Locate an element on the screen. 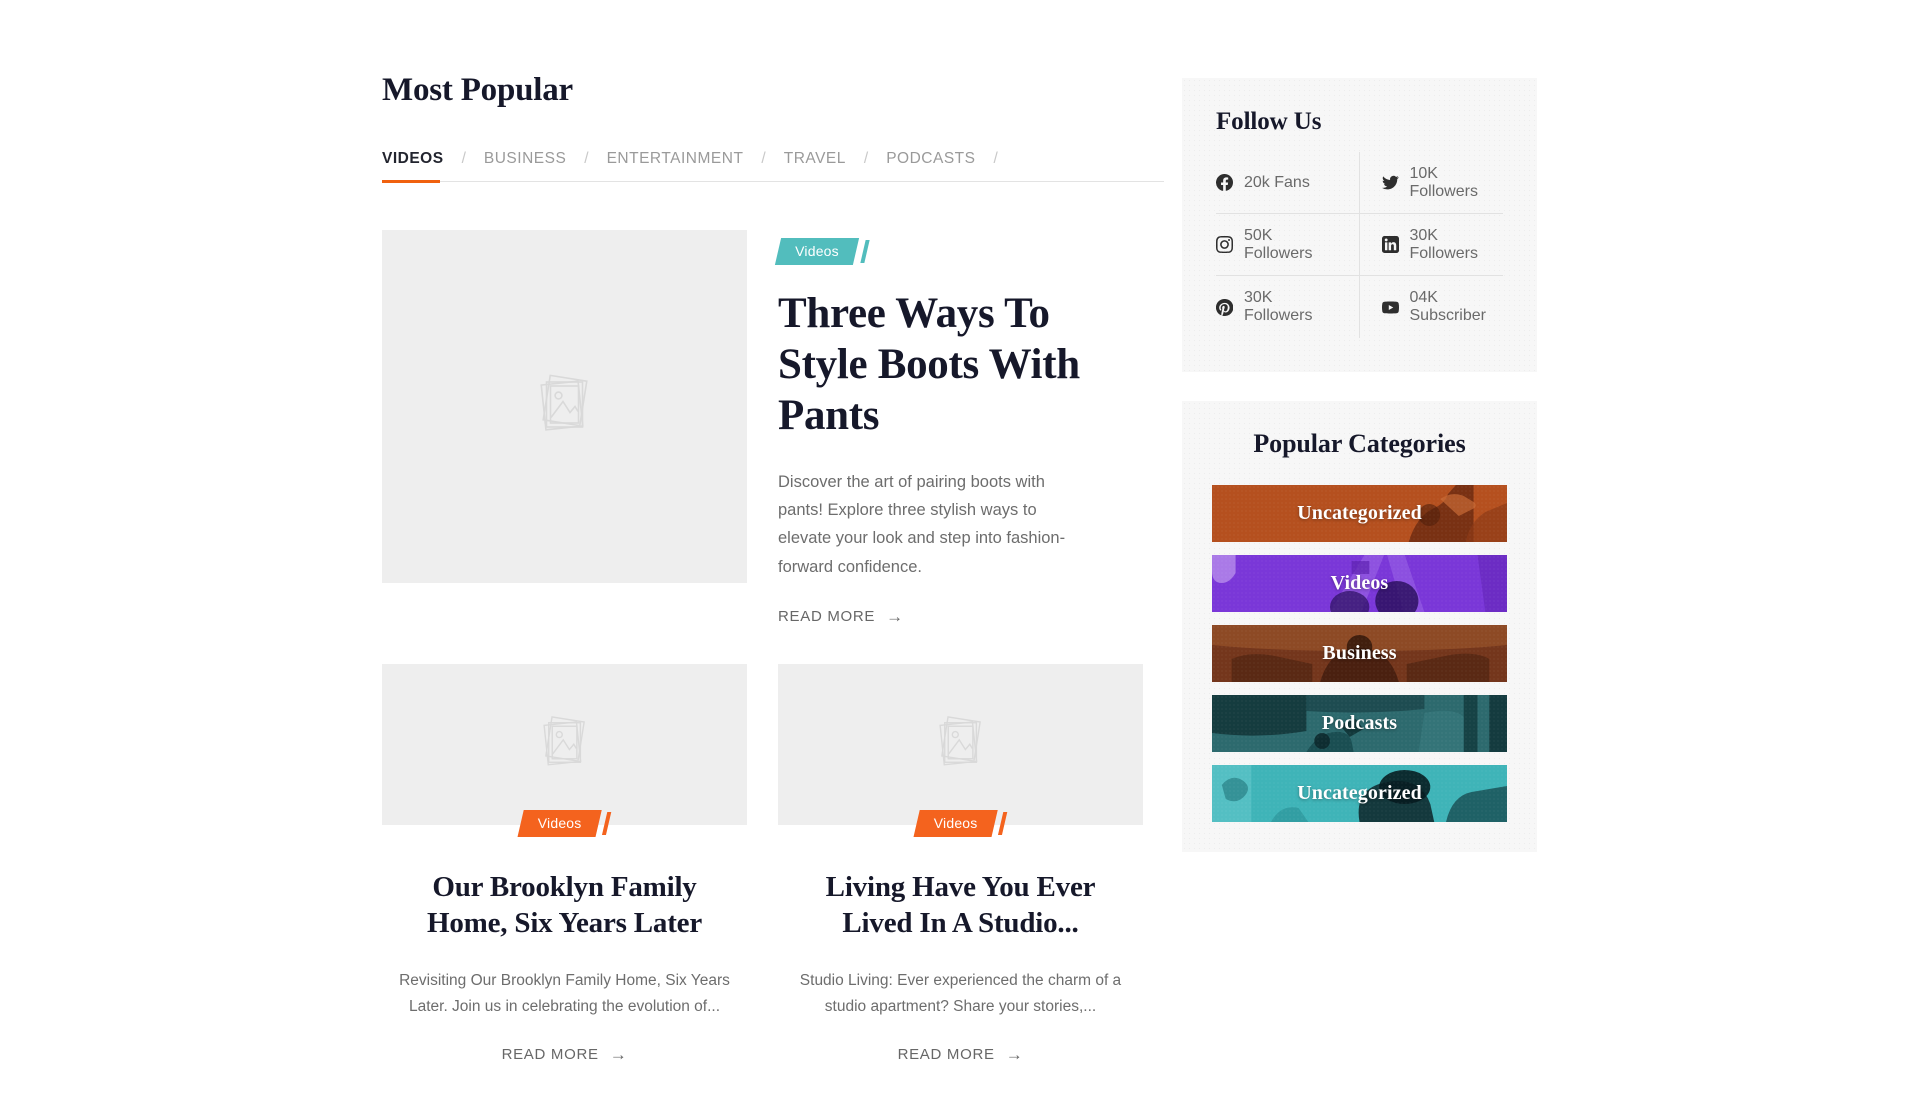  category-label: Business is located at coordinates (1359, 653).